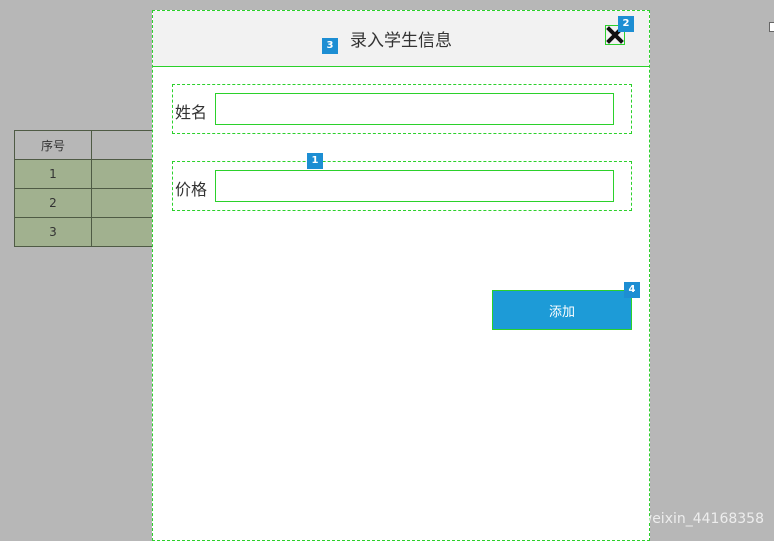  Describe the element at coordinates (191, 189) in the screenshot. I see `price-label: 价格` at that location.